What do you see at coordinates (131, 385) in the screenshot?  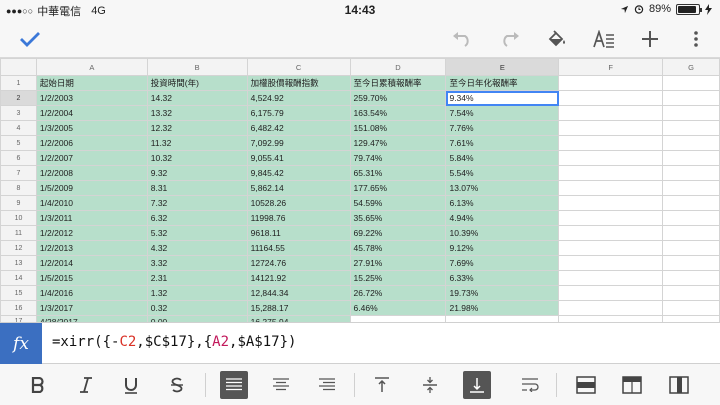 I see `underline-button` at bounding box center [131, 385].